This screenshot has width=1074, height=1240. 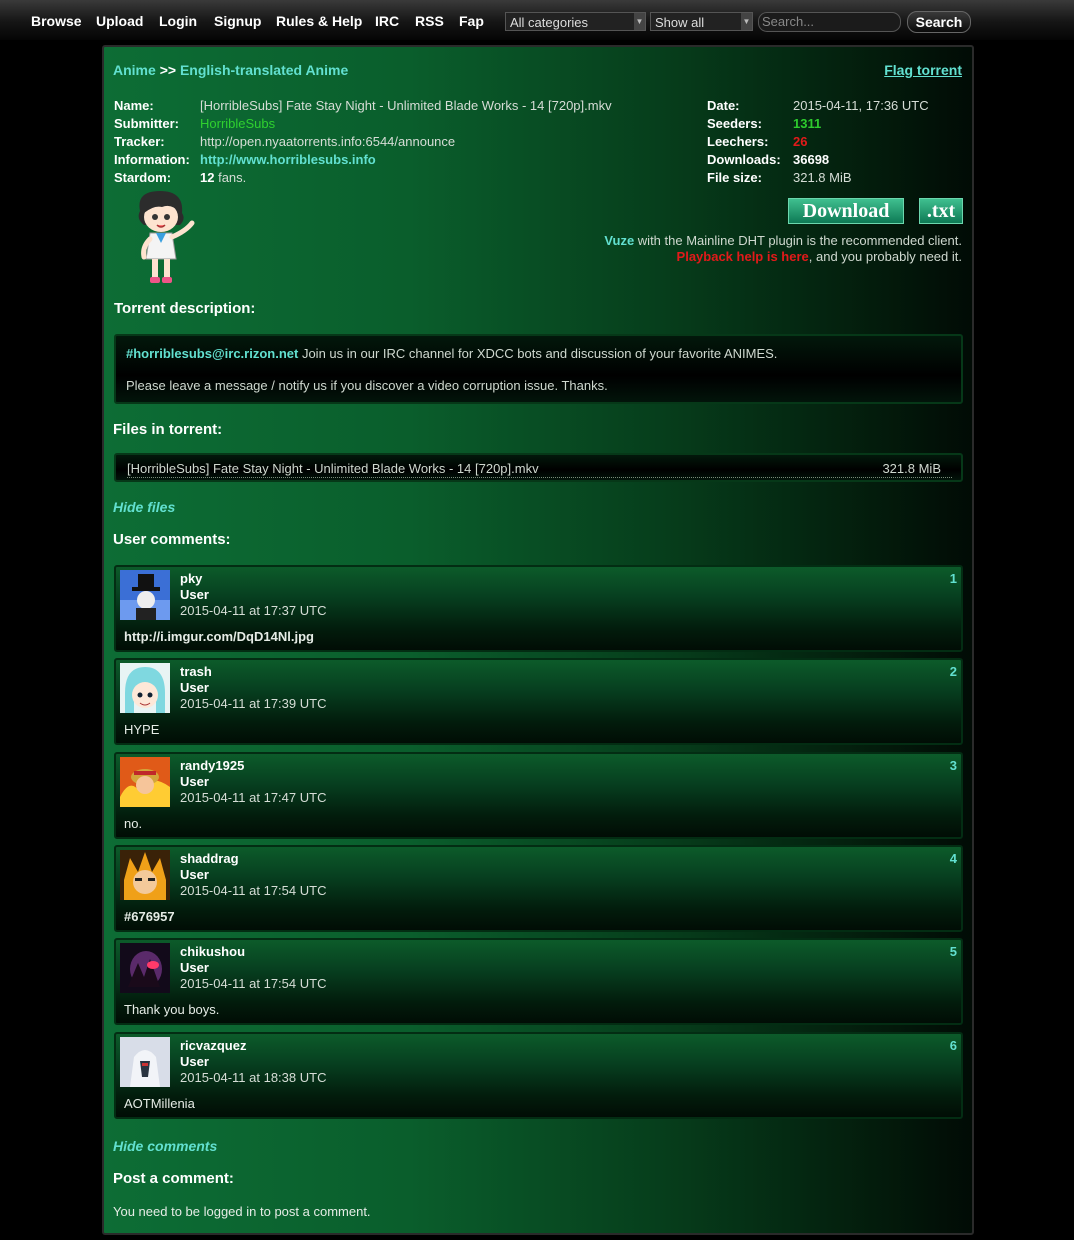 I want to click on nav-browse: Browse, so click(x=56, y=21).